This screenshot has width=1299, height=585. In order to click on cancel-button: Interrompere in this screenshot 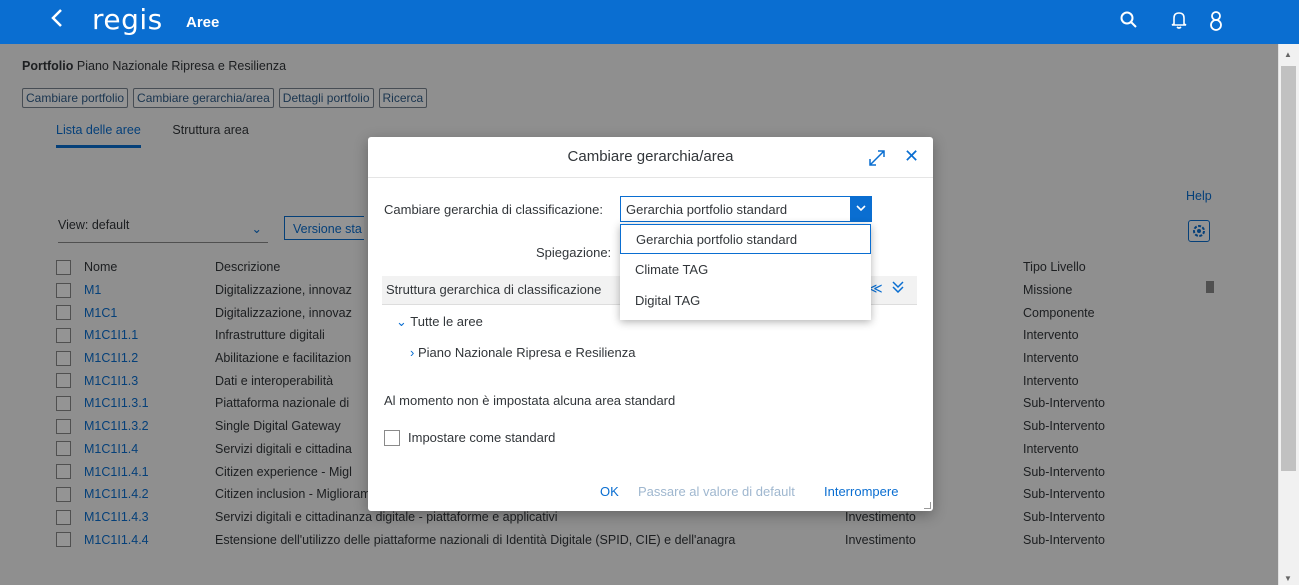, I will do `click(861, 491)`.